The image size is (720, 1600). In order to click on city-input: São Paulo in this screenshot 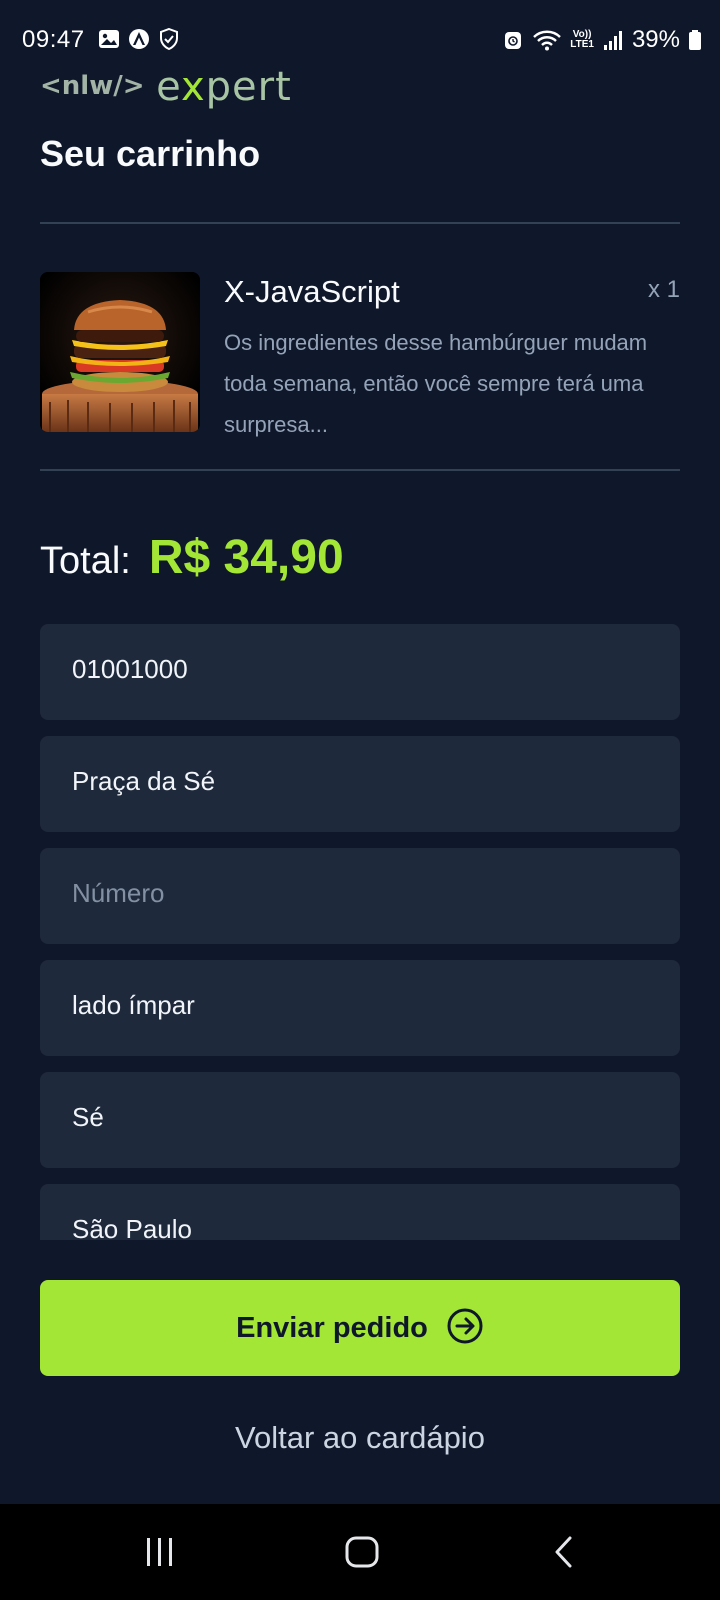, I will do `click(360, 1212)`.